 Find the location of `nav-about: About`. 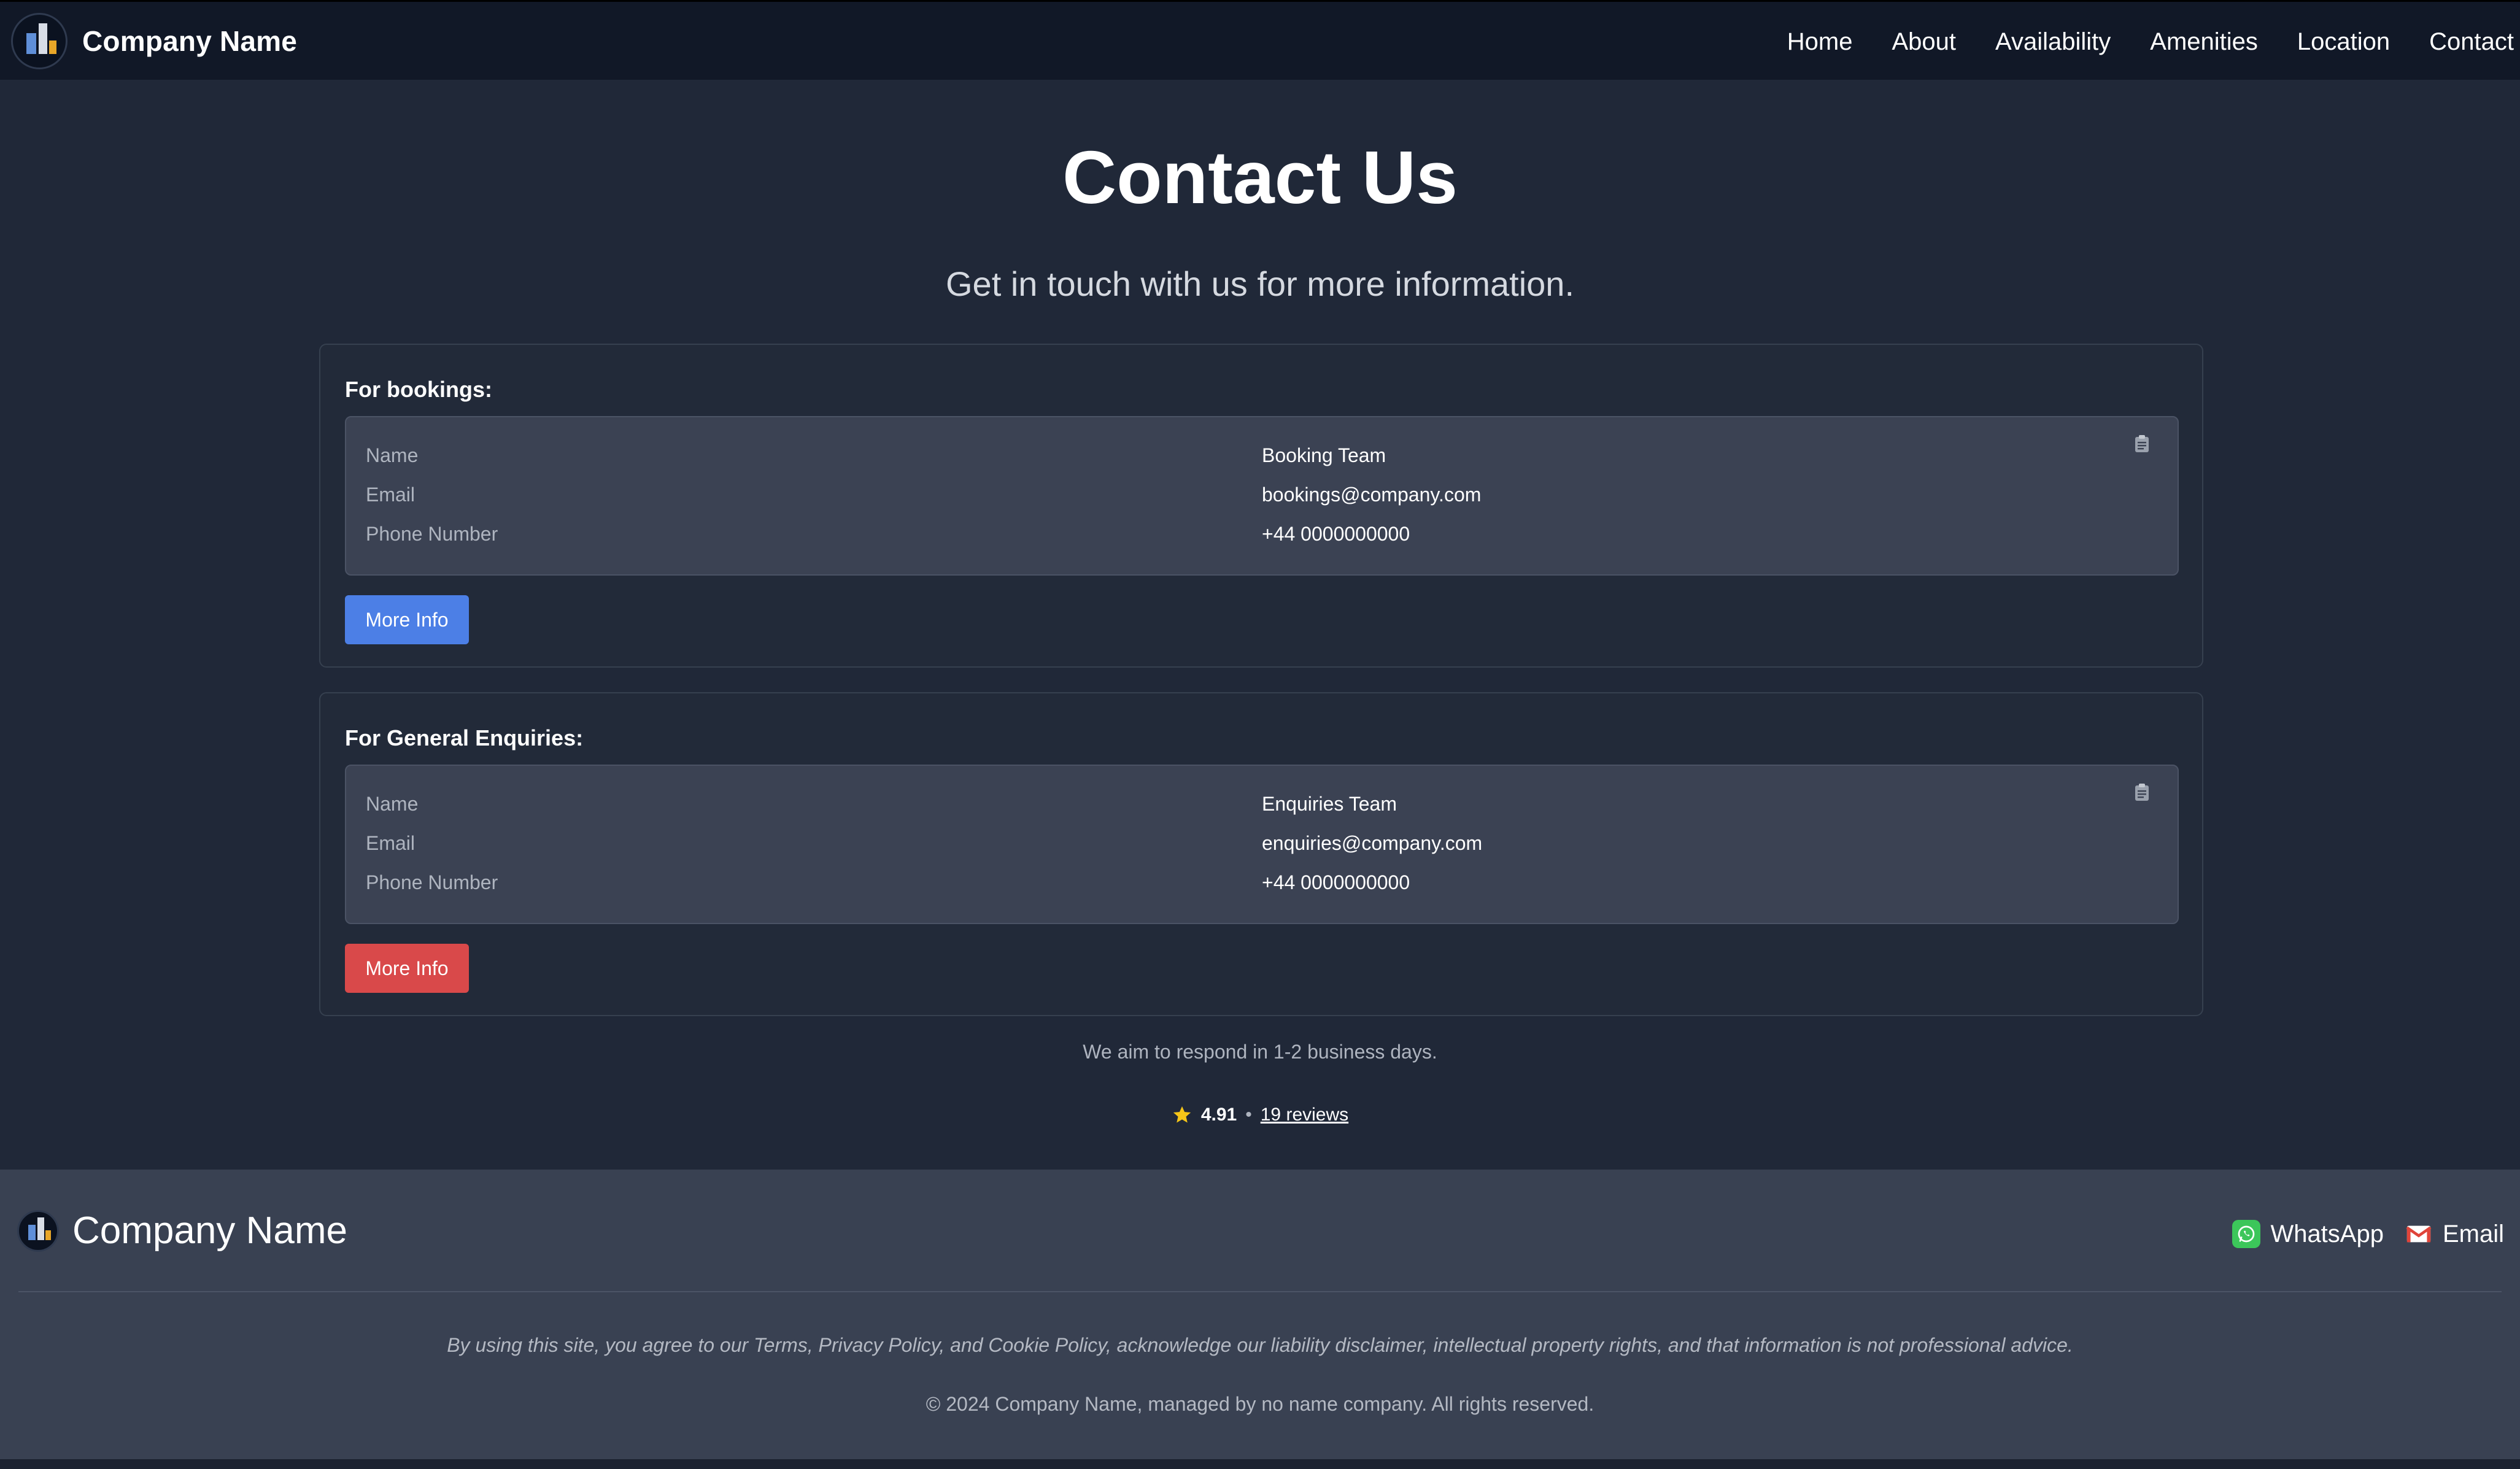

nav-about: About is located at coordinates (1925, 42).